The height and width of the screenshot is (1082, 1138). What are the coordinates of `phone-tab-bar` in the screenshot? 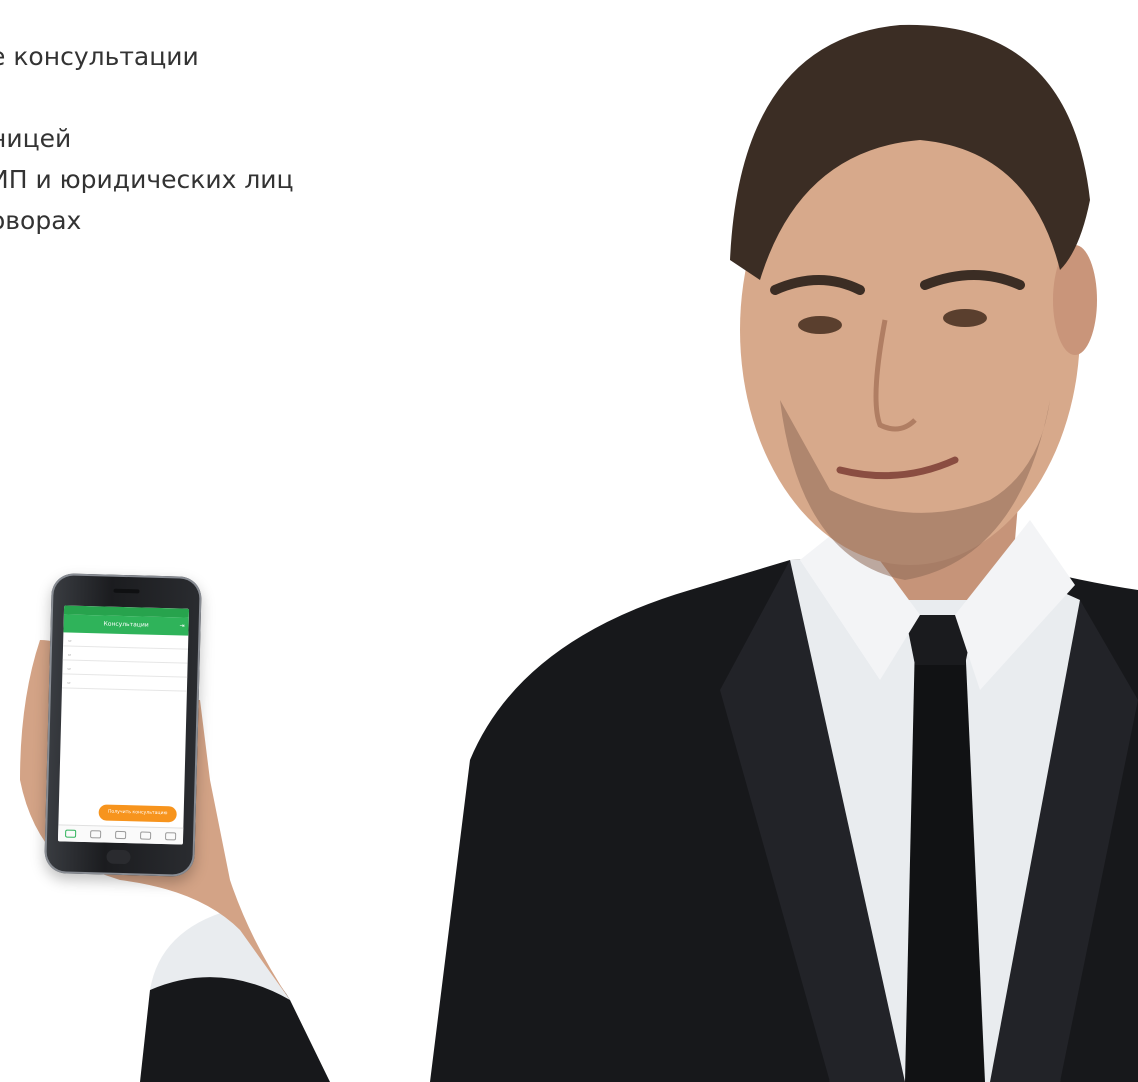 It's located at (120, 834).